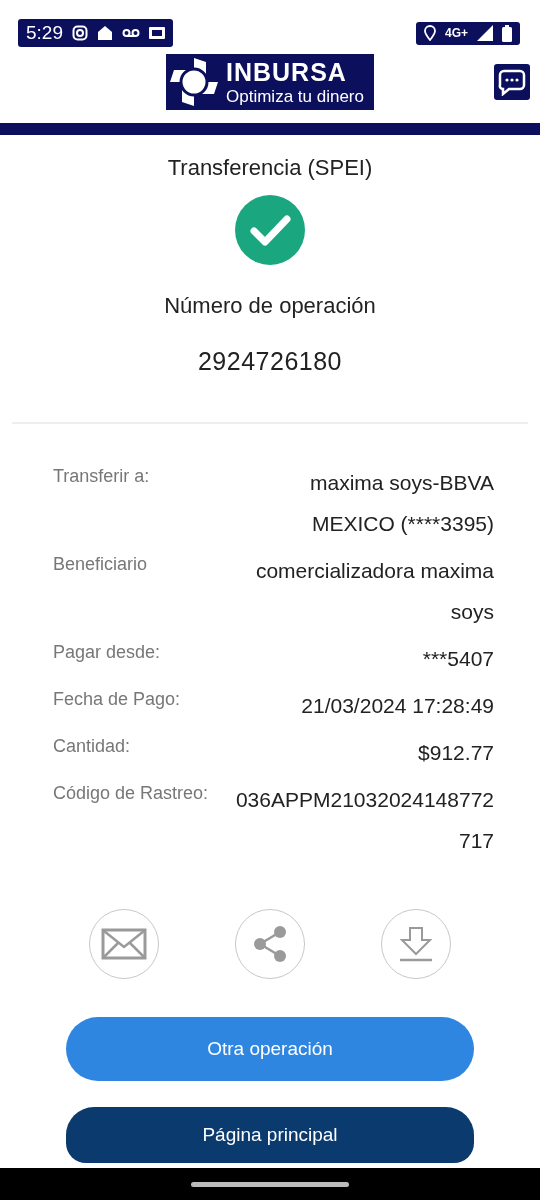 The image size is (540, 1200). Describe the element at coordinates (157, 33) in the screenshot. I see `notification-icon` at that location.